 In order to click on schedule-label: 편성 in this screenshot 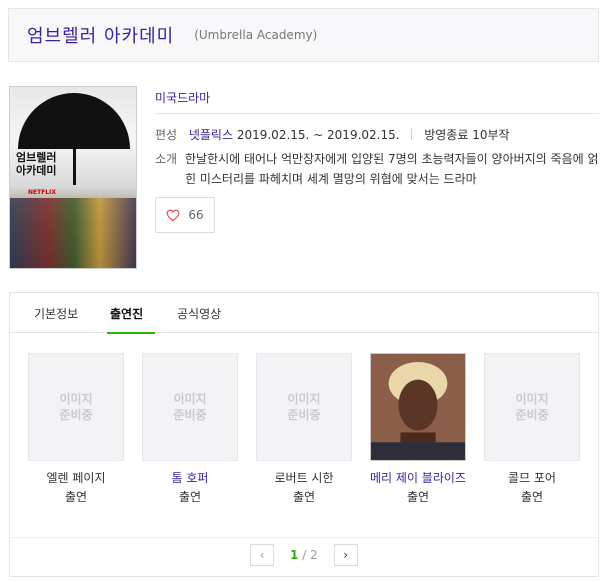, I will do `click(166, 135)`.